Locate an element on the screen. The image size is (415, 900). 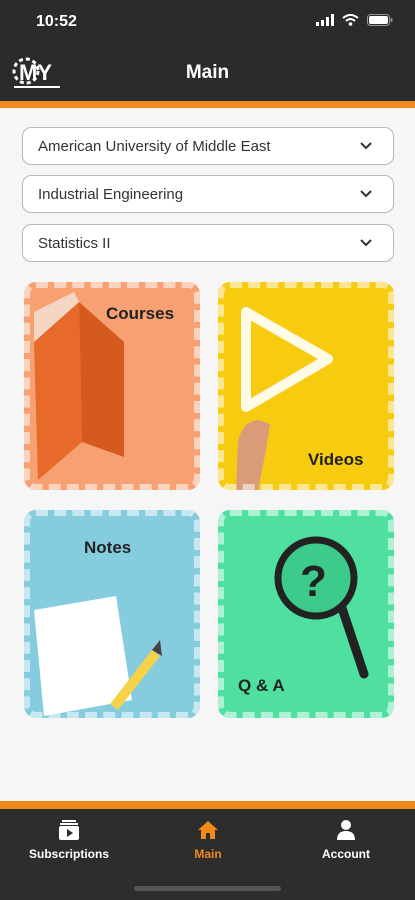
person-icon is located at coordinates (346, 830).